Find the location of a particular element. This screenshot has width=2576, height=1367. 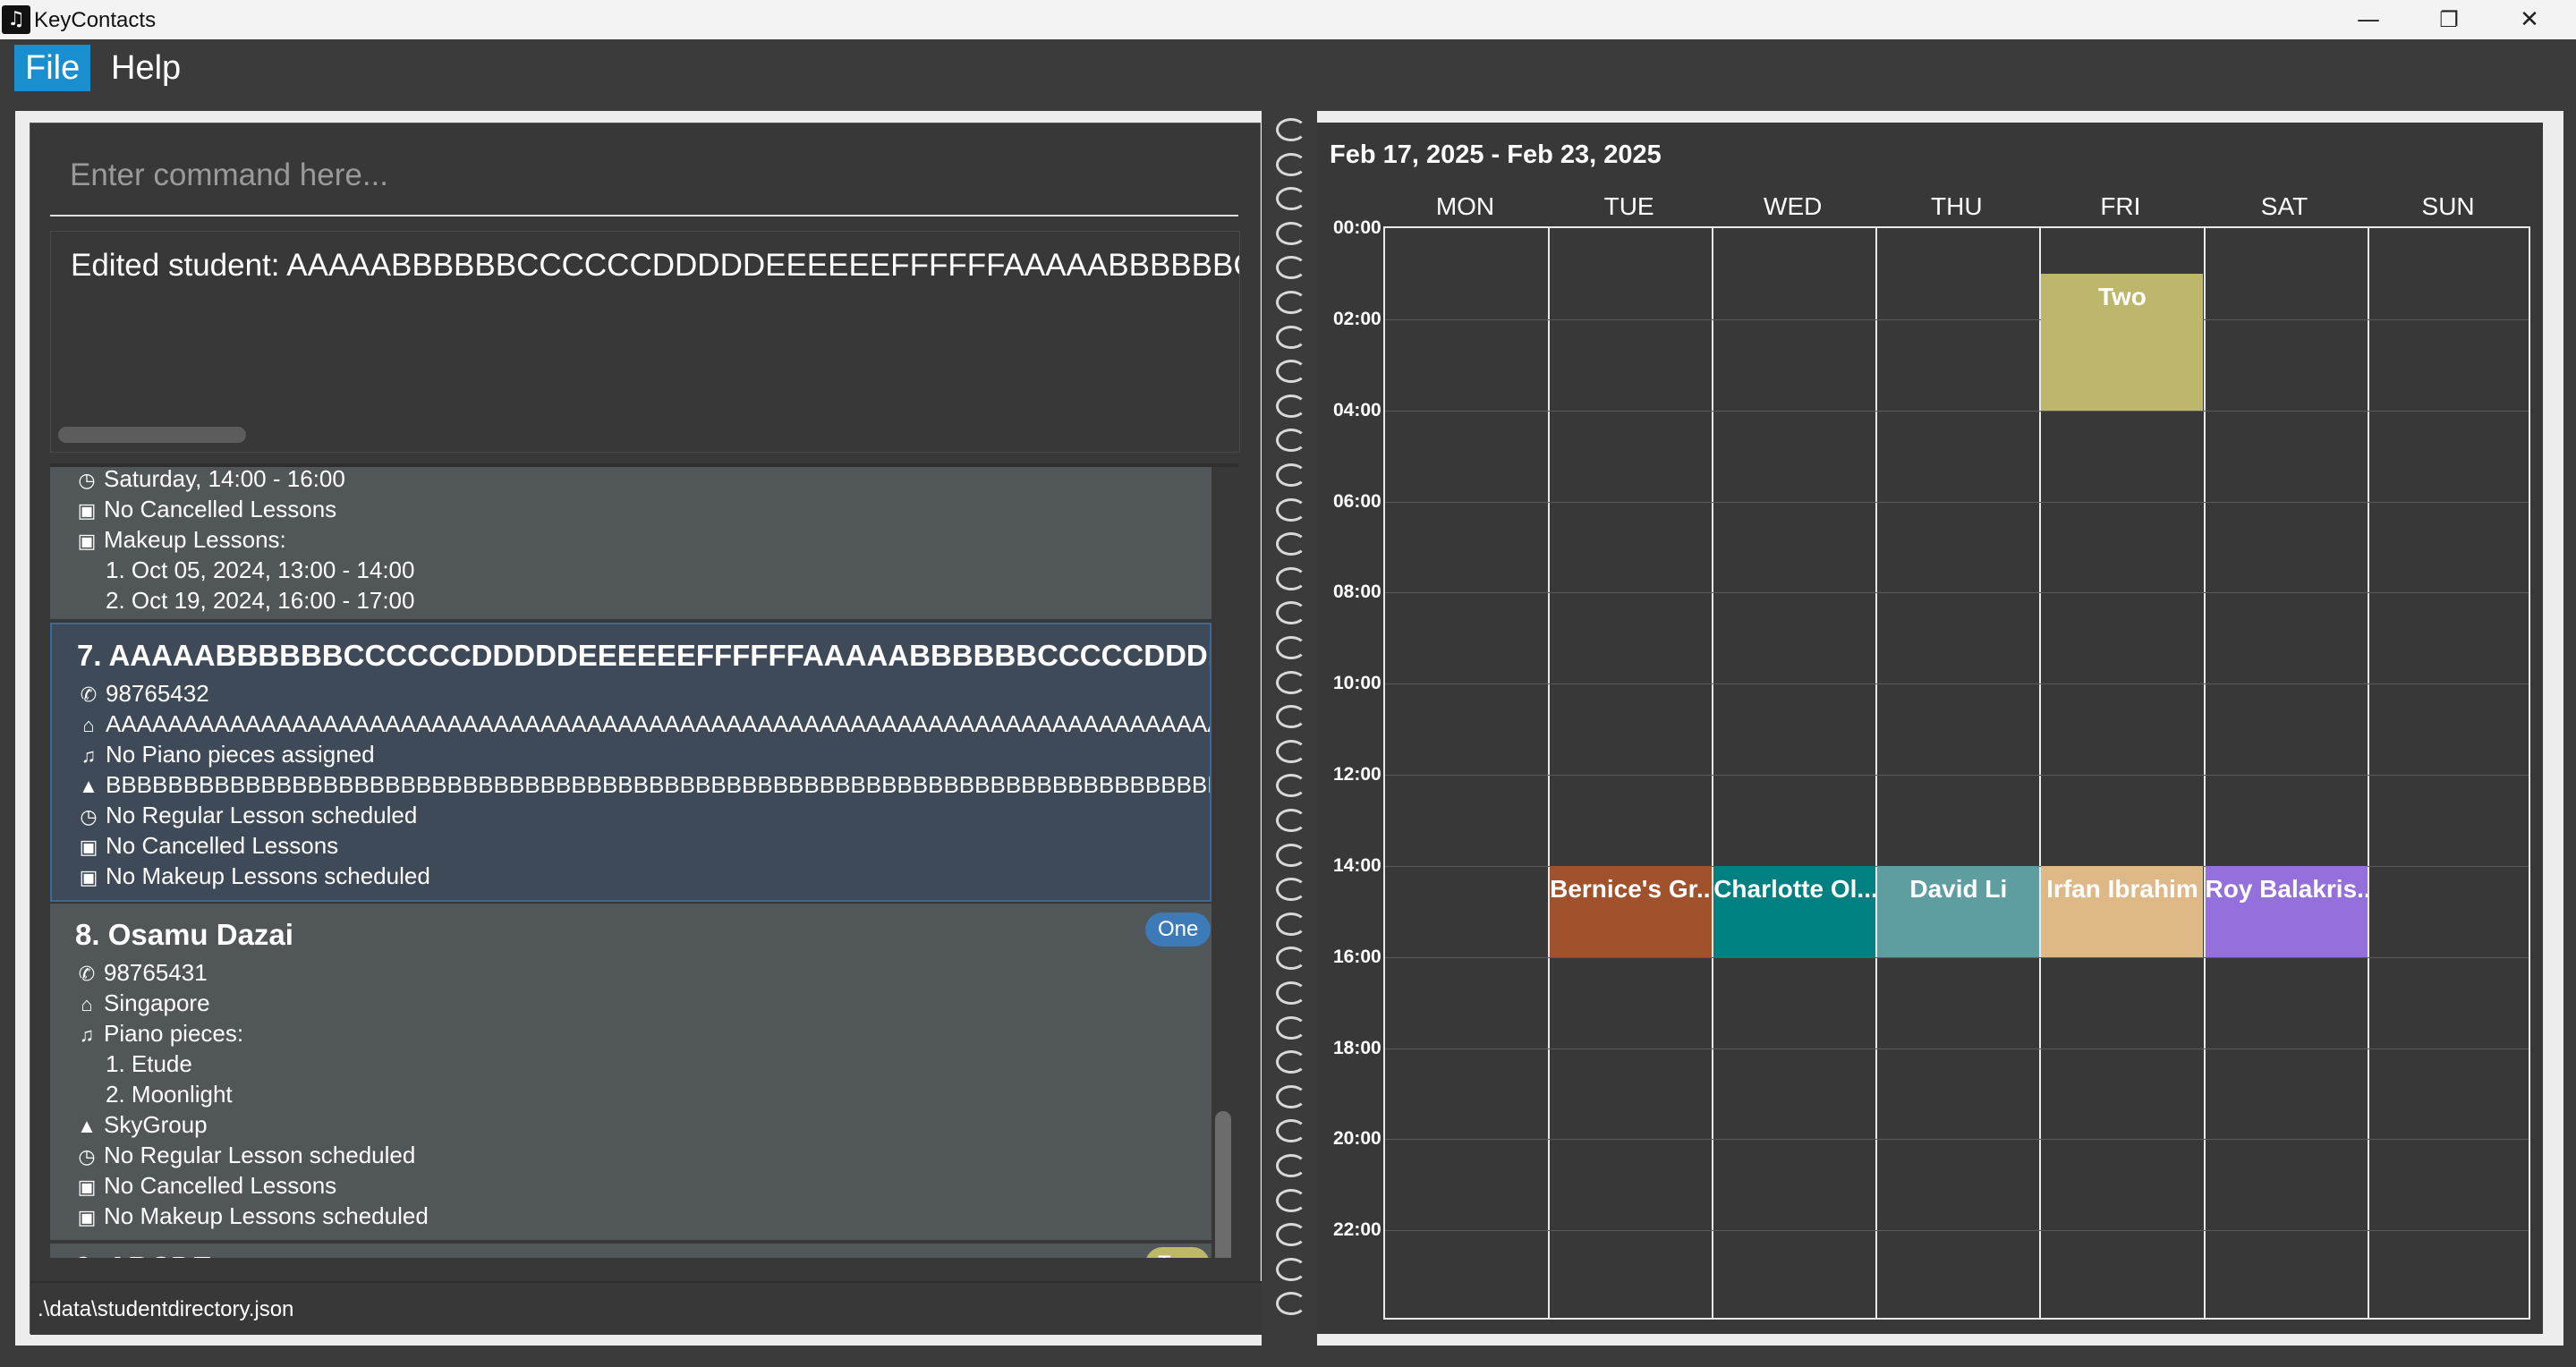

makeup-lesson-item: 1. Oct 05, 2024, 13:00 - 14:00 is located at coordinates (260, 569).